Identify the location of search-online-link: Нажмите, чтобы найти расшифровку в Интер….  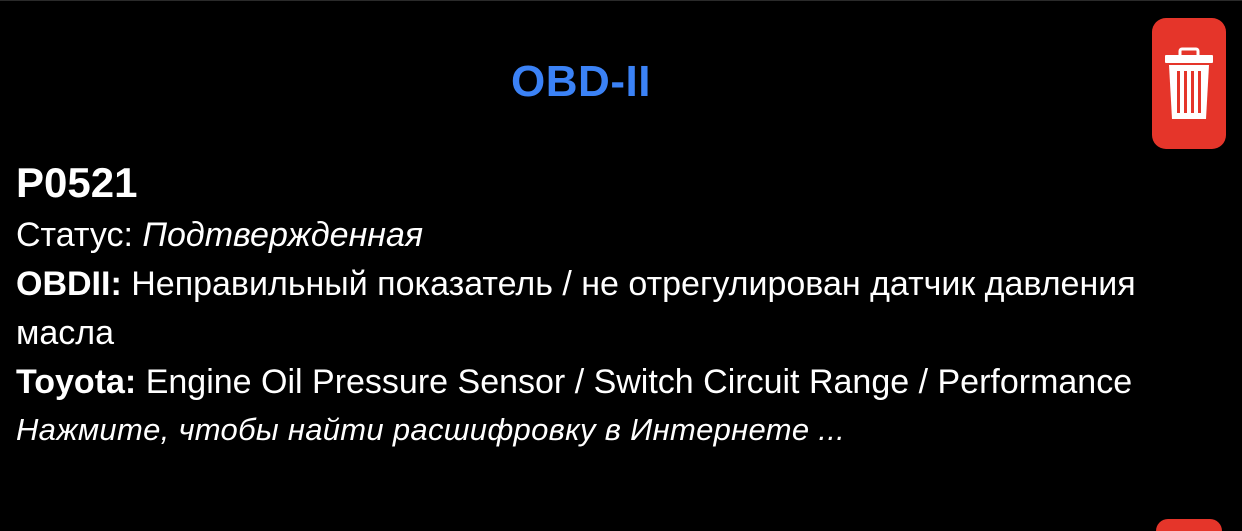
(596, 430).